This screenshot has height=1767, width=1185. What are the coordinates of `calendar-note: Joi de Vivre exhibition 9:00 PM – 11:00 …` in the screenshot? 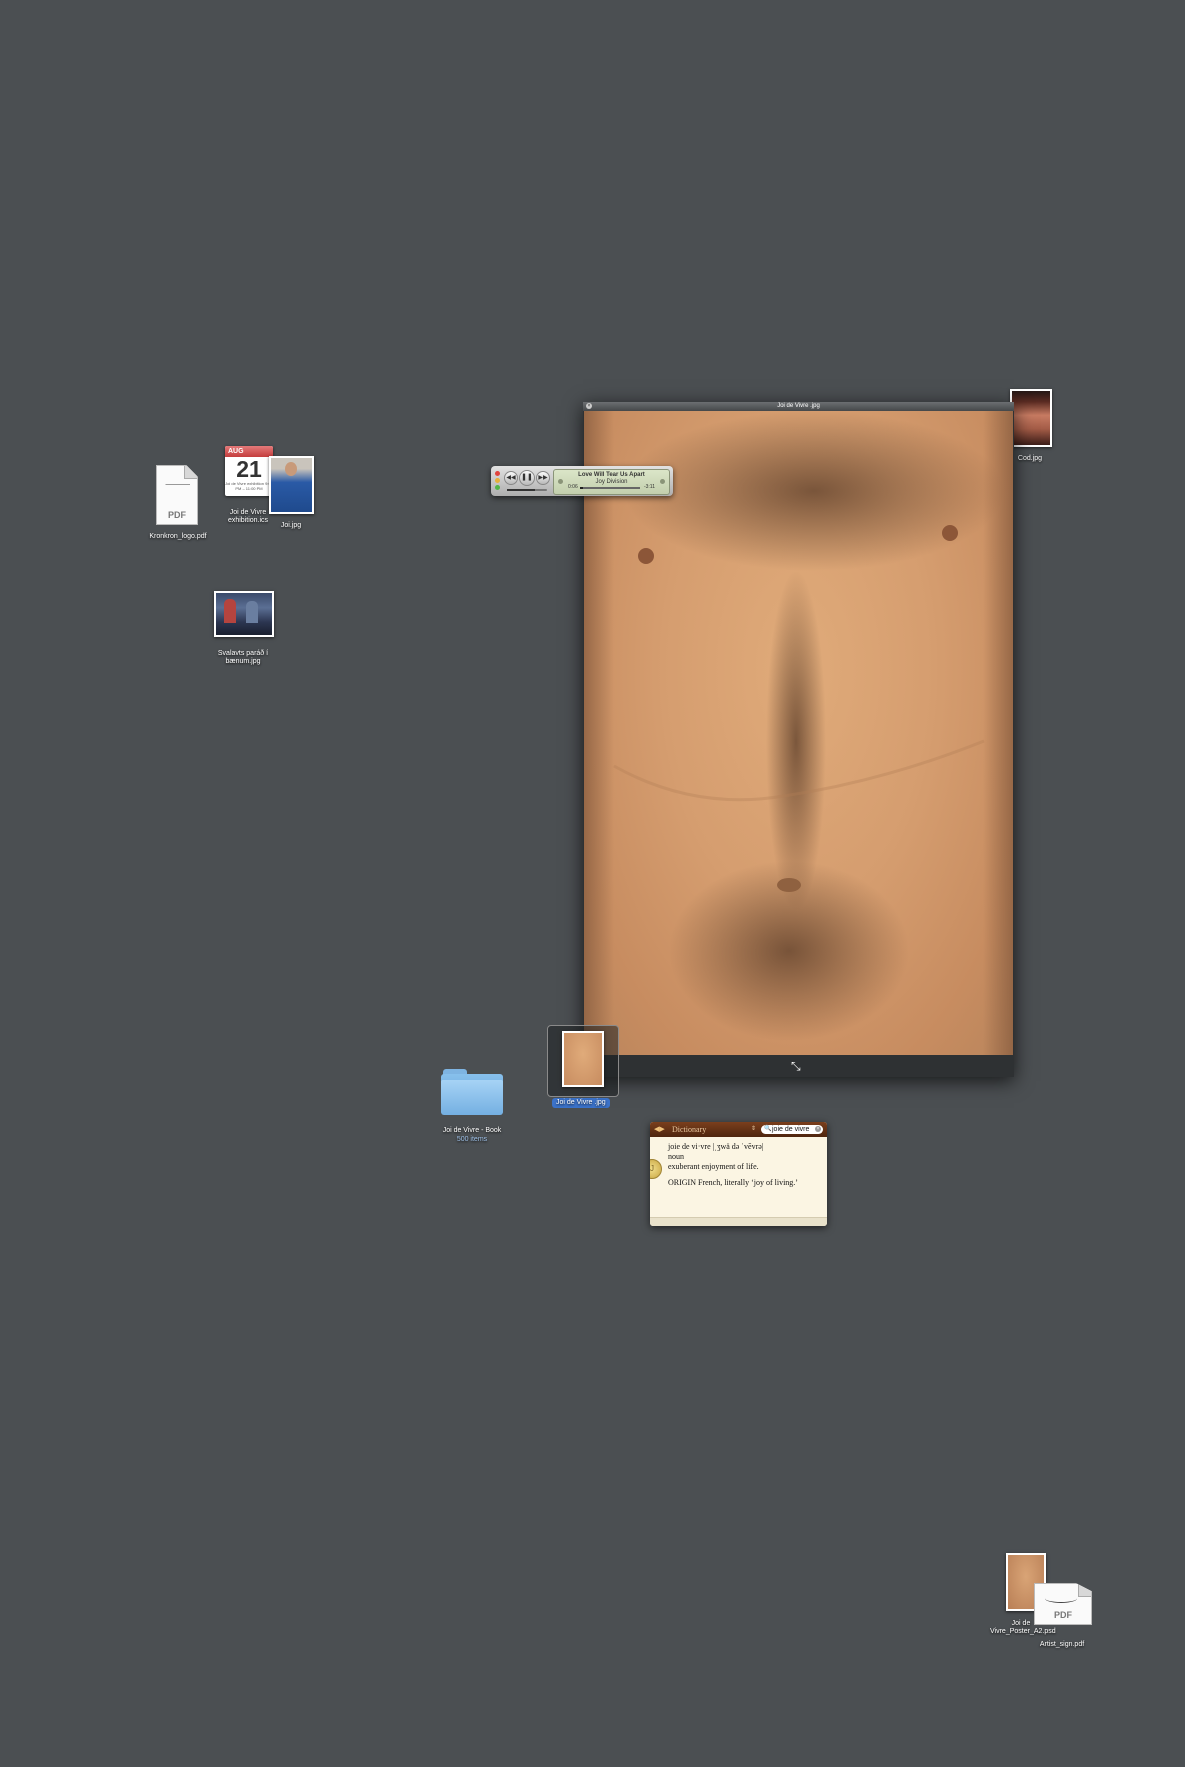 It's located at (249, 486).